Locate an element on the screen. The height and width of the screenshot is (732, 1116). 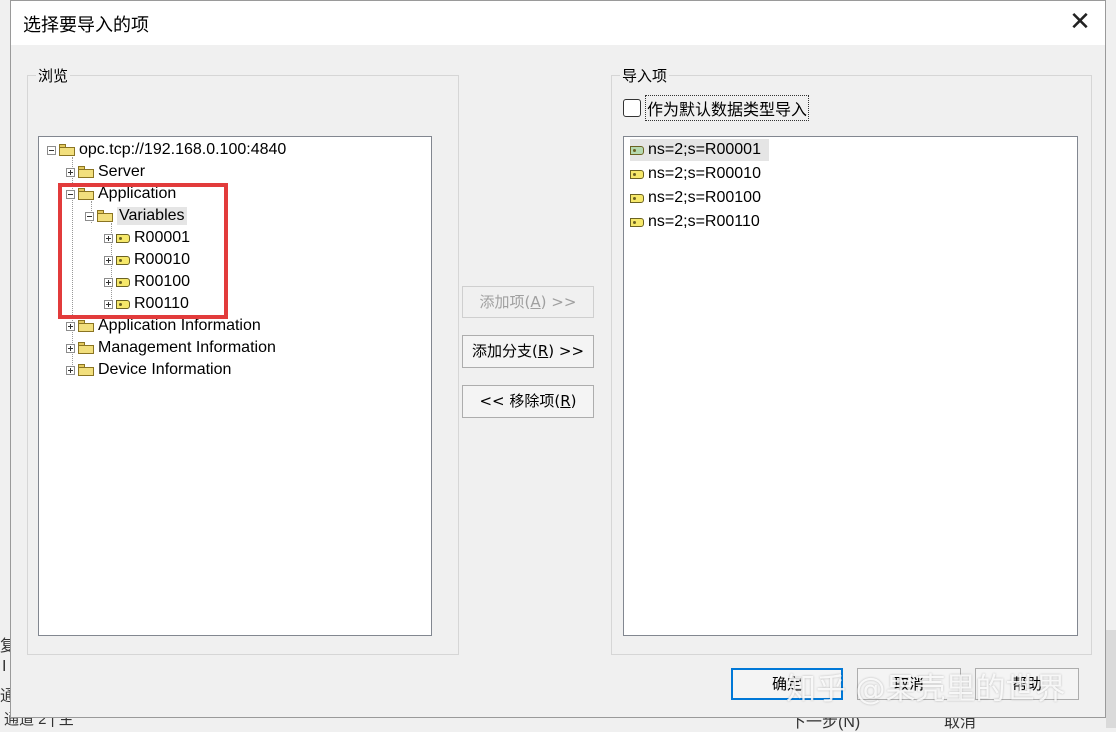
tree-node-label: R00001 is located at coordinates (162, 237).